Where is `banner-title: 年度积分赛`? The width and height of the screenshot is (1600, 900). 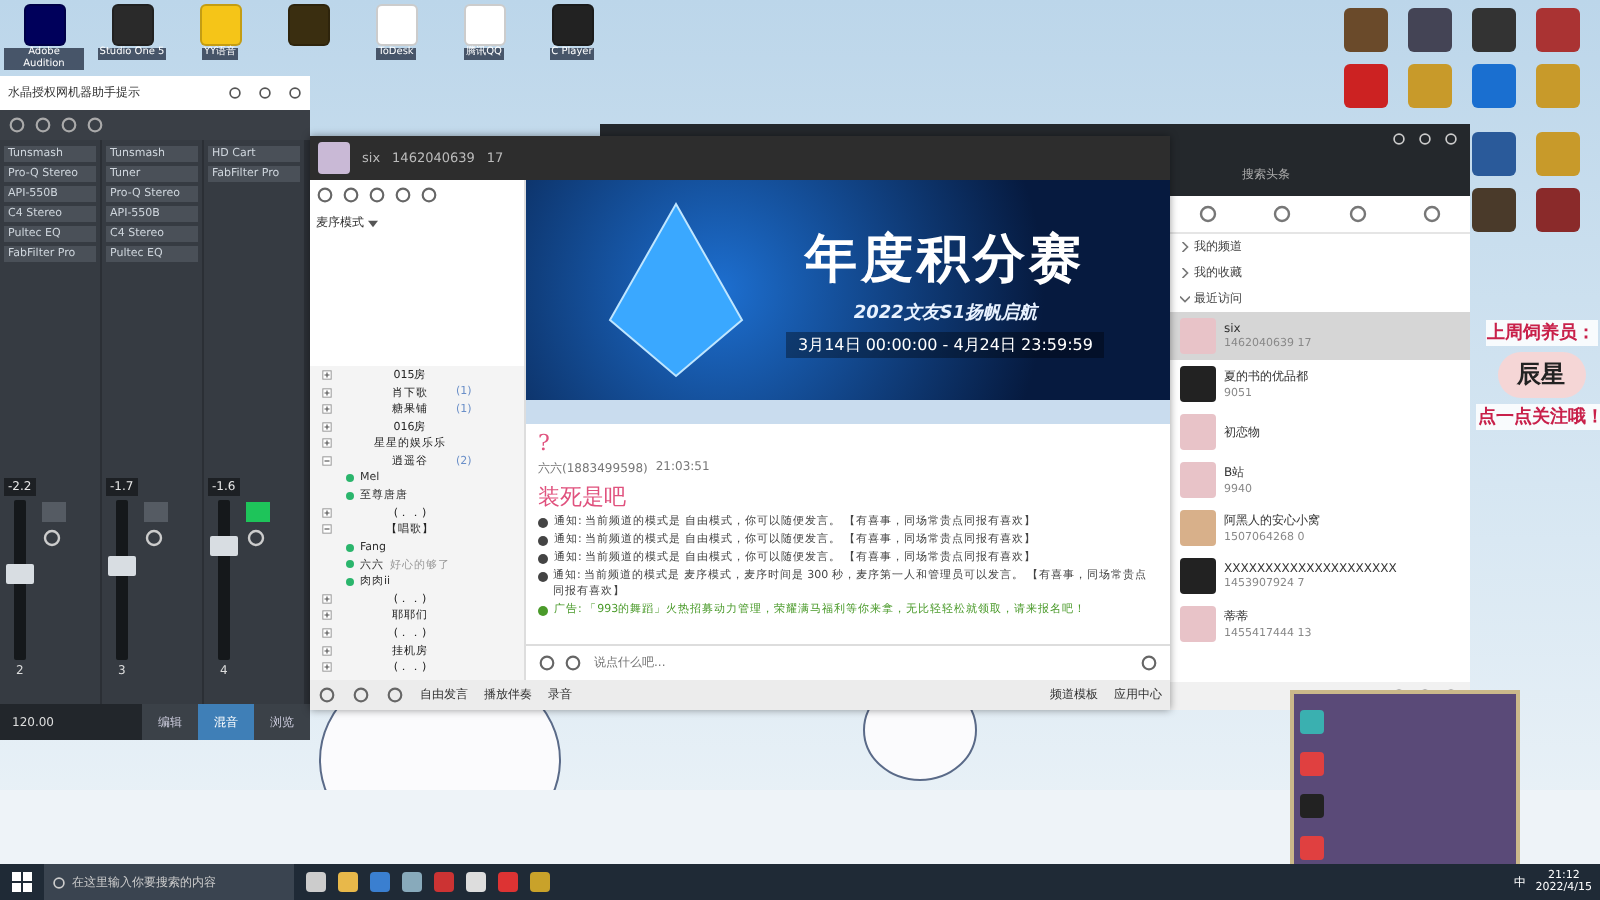 banner-title: 年度积分赛 is located at coordinates (945, 260).